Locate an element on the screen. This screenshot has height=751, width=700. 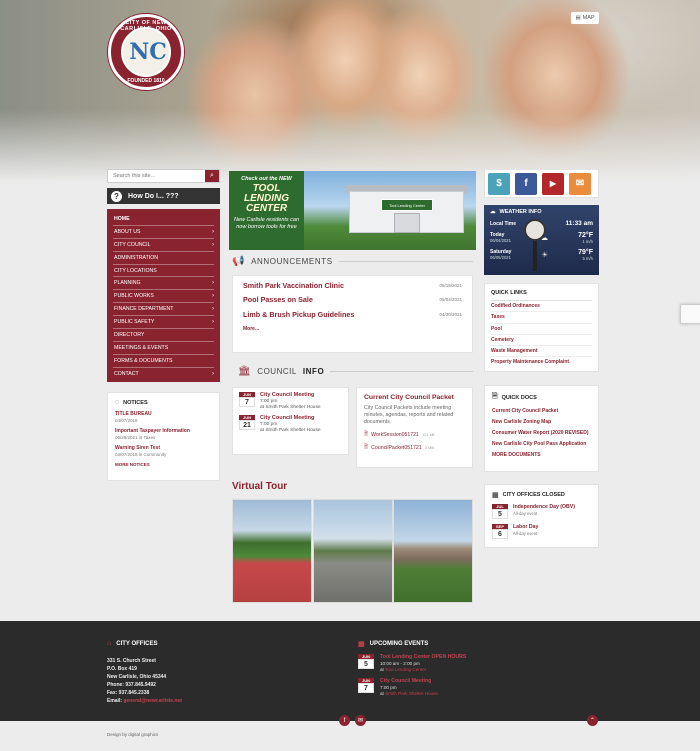
quick-link: Taxes is located at coordinates (541, 318).